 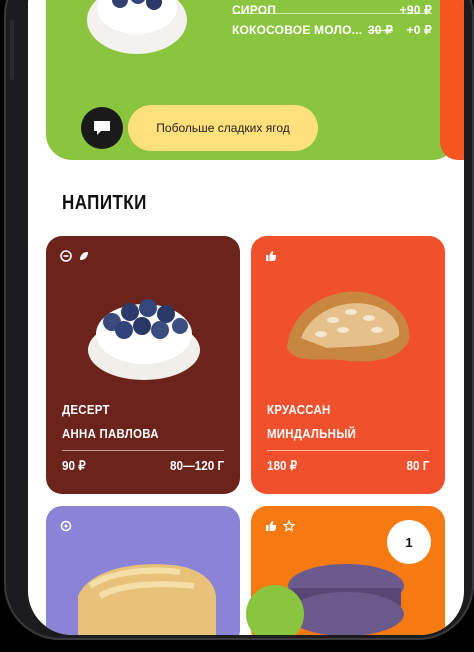 I want to click on circle-icon, so click(x=66, y=526).